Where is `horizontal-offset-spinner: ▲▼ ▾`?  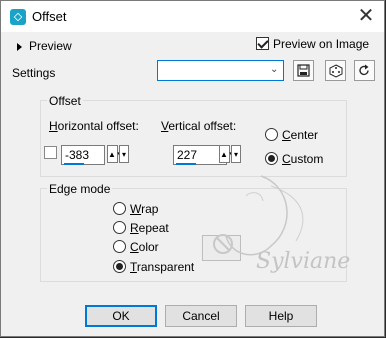
horizontal-offset-spinner: ▲▼ ▾ is located at coordinates (118, 155).